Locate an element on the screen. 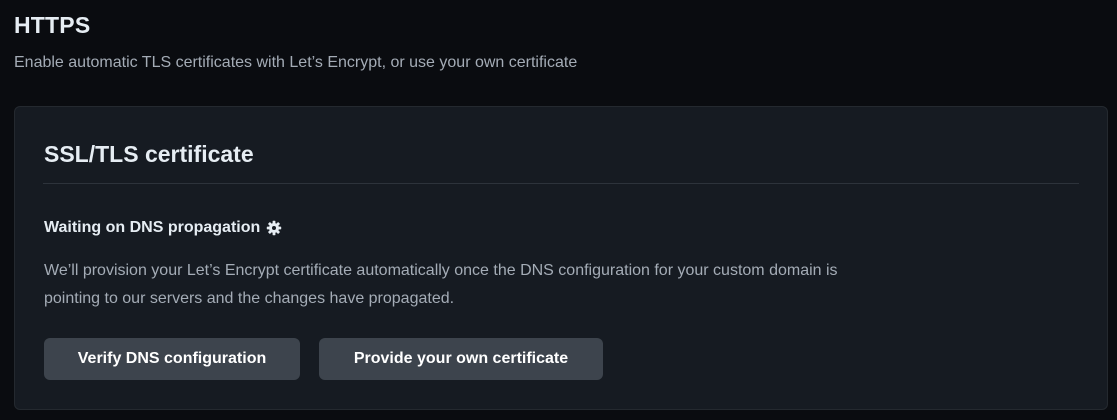 The image size is (1117, 420). divider is located at coordinates (561, 183).